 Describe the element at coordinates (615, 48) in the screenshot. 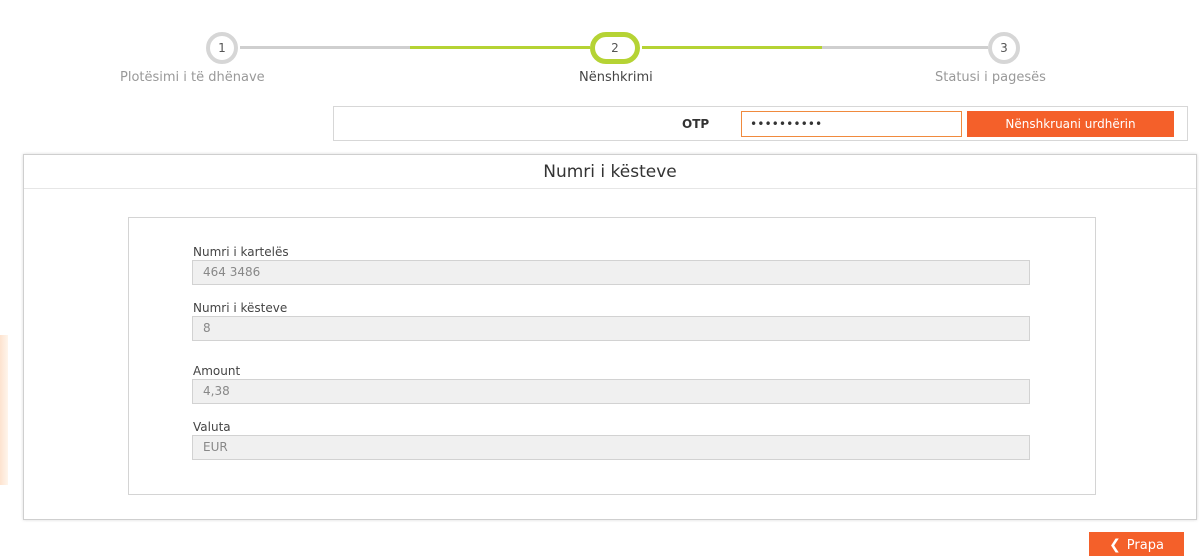

I see `step-2-circle: 2` at that location.